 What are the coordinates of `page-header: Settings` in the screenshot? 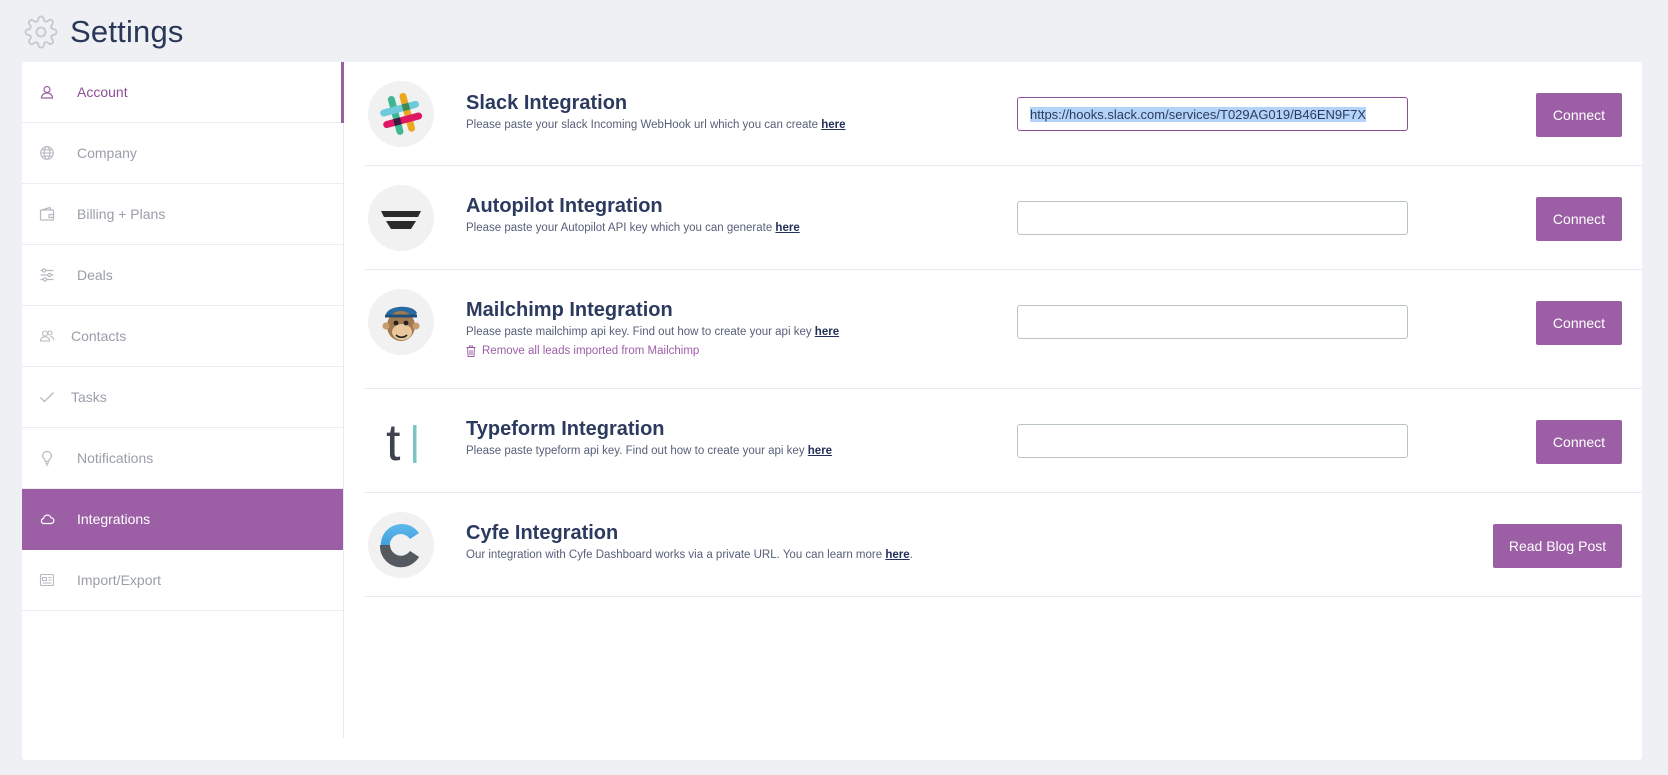 It's located at (104, 32).